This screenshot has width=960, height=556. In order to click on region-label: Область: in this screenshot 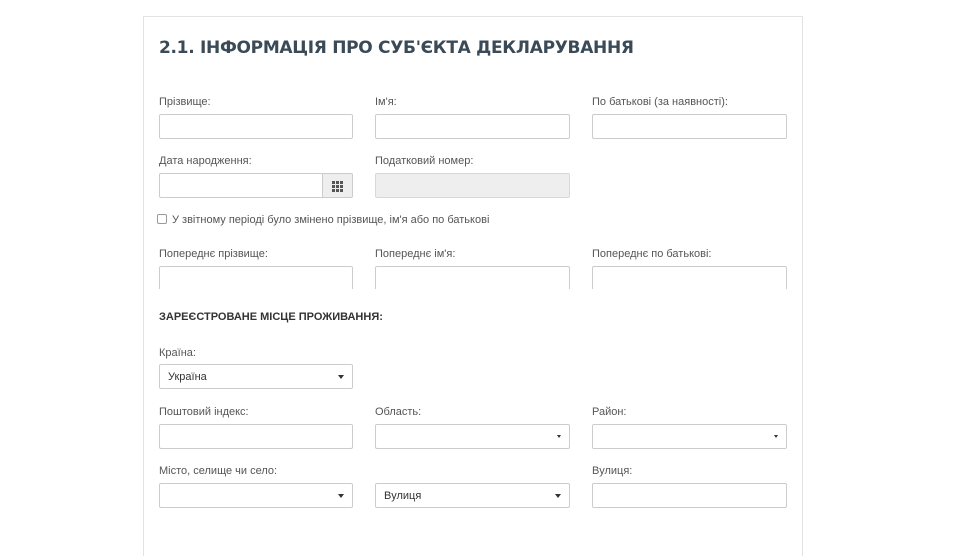, I will do `click(398, 412)`.